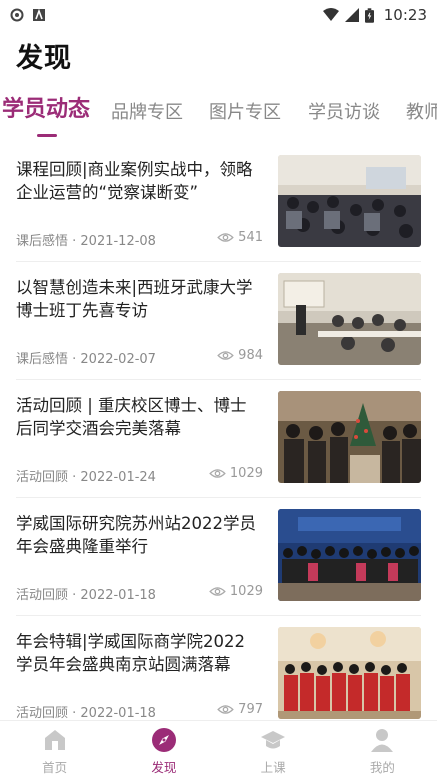 The height and width of the screenshot is (780, 437). What do you see at coordinates (382, 740) in the screenshot?
I see `user-icon` at bounding box center [382, 740].